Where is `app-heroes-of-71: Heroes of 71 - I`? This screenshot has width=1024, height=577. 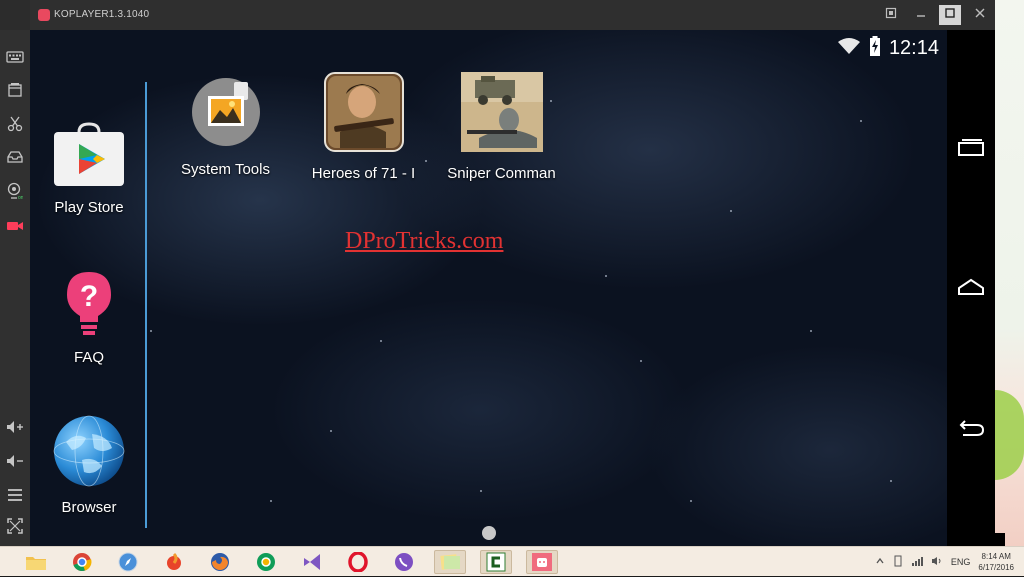
app-heroes-of-71: Heroes of 71 - I is located at coordinates (363, 127).